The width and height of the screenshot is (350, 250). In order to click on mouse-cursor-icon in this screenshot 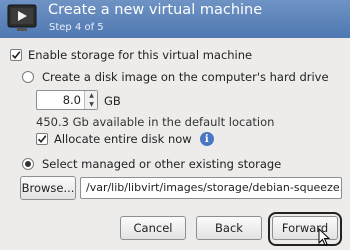, I will do `click(324, 237)`.